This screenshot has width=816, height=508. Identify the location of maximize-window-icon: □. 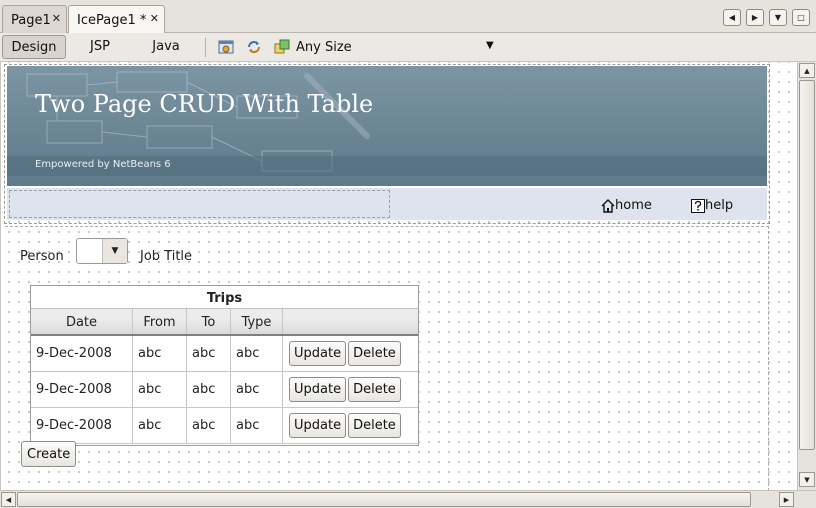
(801, 17).